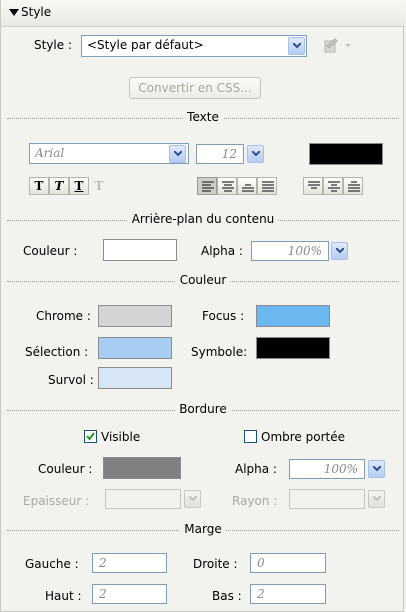 The height and width of the screenshot is (612, 406). Describe the element at coordinates (50, 251) in the screenshot. I see `bg-color-label: Couleur :` at that location.